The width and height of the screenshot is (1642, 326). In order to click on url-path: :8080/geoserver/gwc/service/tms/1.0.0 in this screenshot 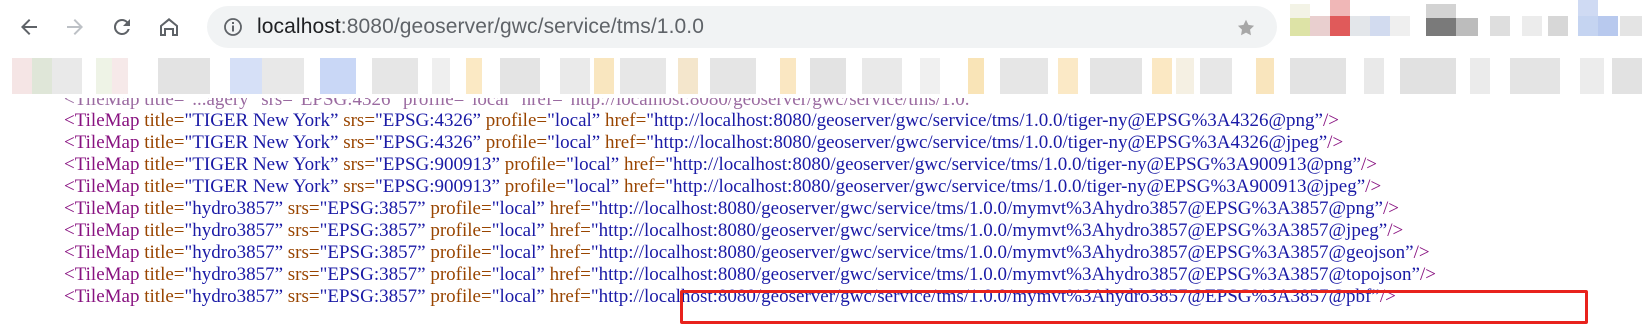, I will do `click(522, 26)`.